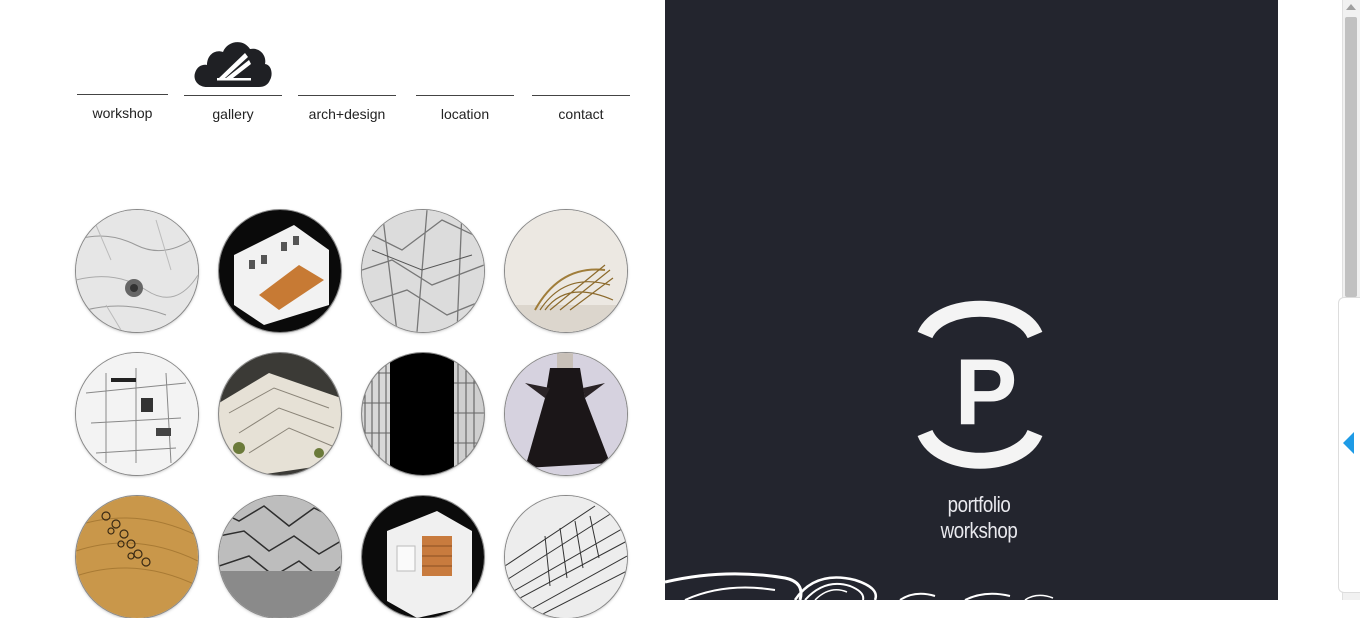 The height and width of the screenshot is (618, 1360). Describe the element at coordinates (1351, 7) in the screenshot. I see `scroll-up-arrow-icon` at that location.